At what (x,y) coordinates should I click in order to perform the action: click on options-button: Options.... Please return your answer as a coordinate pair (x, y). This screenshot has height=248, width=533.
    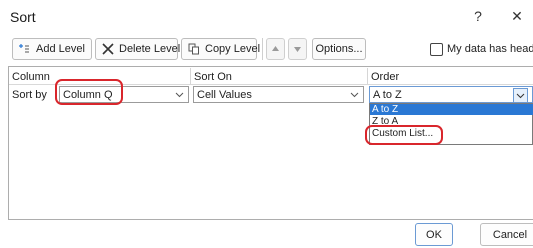
    Looking at the image, I should click on (339, 49).